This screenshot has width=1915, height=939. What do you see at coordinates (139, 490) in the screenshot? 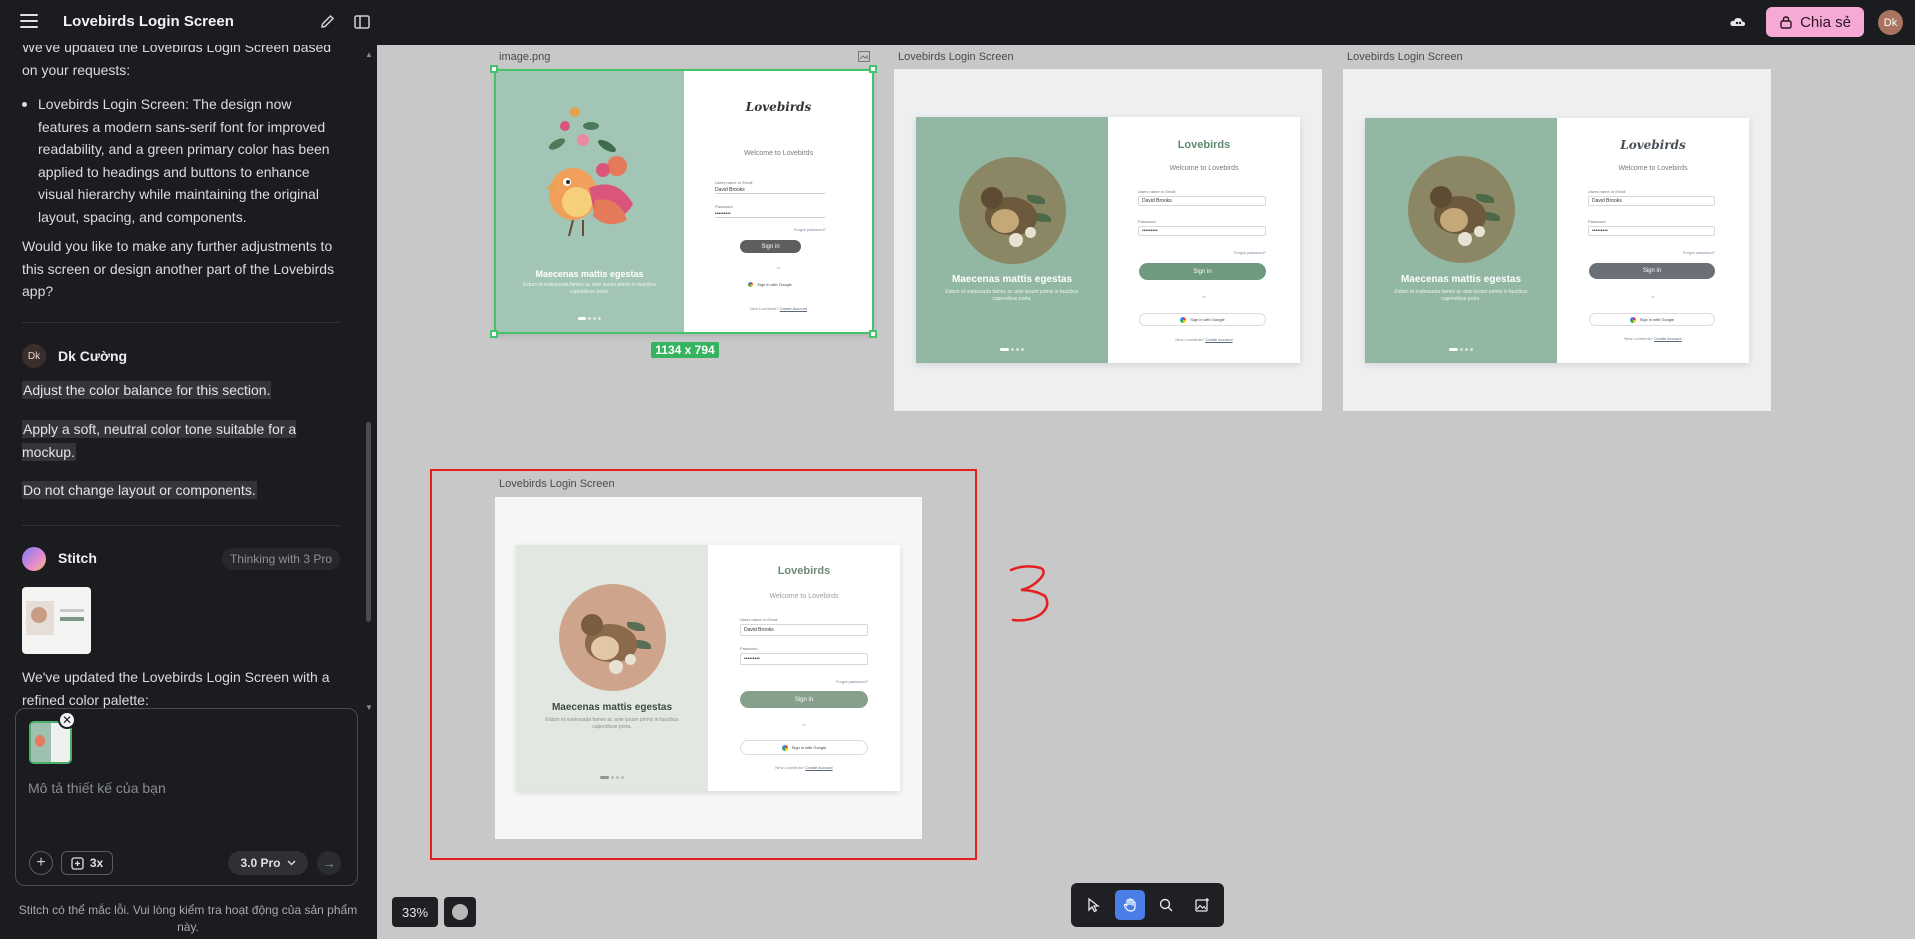
I see `user-message-text: Do not change layout or components.` at bounding box center [139, 490].